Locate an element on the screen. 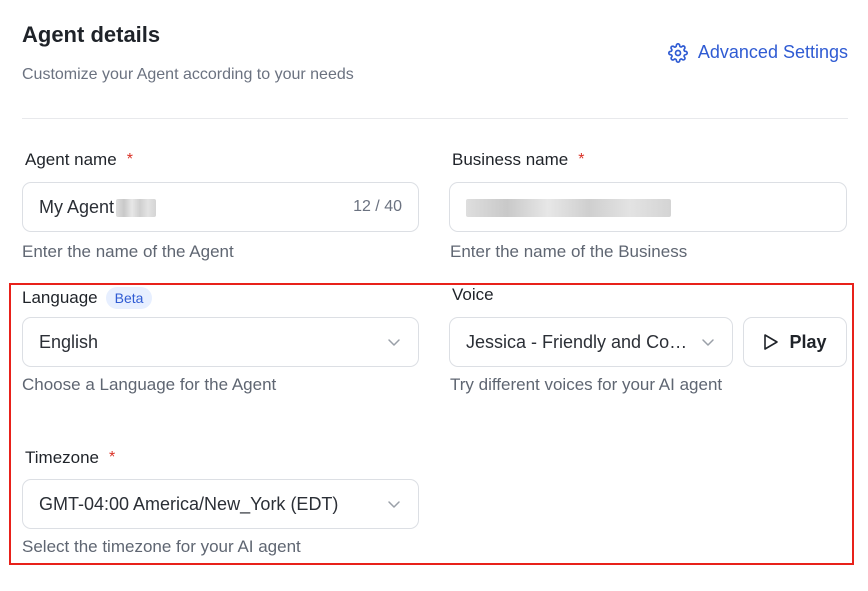  business-name-value-wrap is located at coordinates (648, 207).